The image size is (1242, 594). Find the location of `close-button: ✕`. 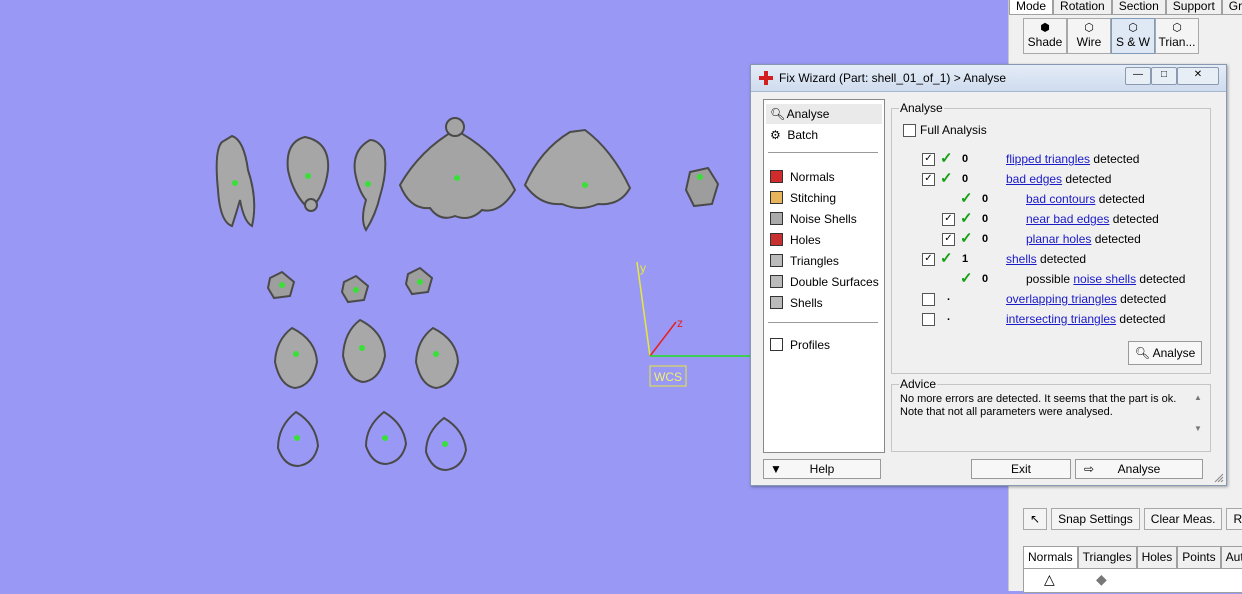

close-button: ✕ is located at coordinates (1198, 76).